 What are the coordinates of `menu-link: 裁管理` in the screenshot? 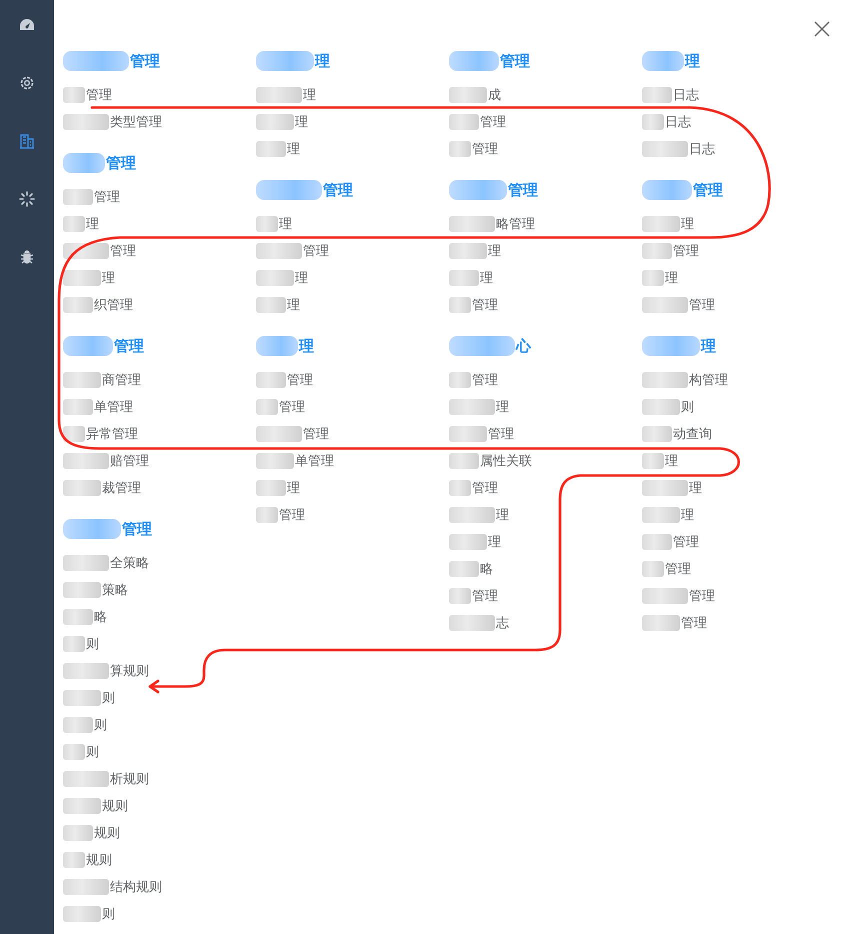 It's located at (121, 487).